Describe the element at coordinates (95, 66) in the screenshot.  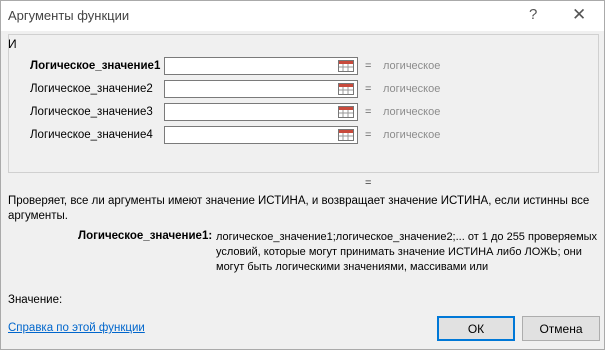
I see `arg-label-1: Логическое_значение1` at that location.